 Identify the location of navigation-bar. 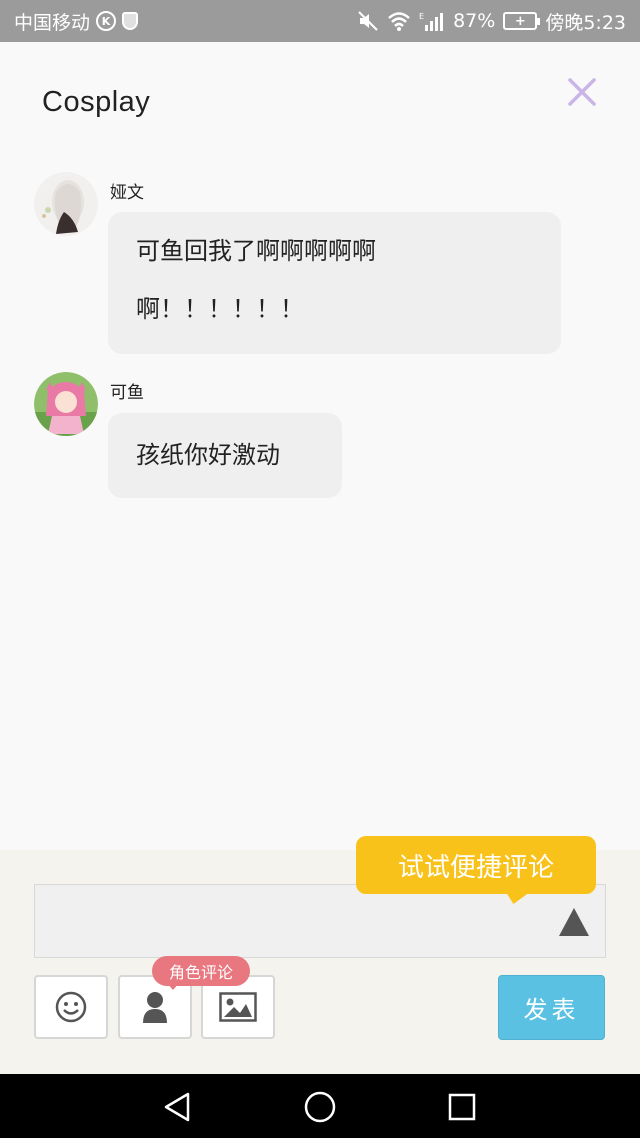
(320, 1106).